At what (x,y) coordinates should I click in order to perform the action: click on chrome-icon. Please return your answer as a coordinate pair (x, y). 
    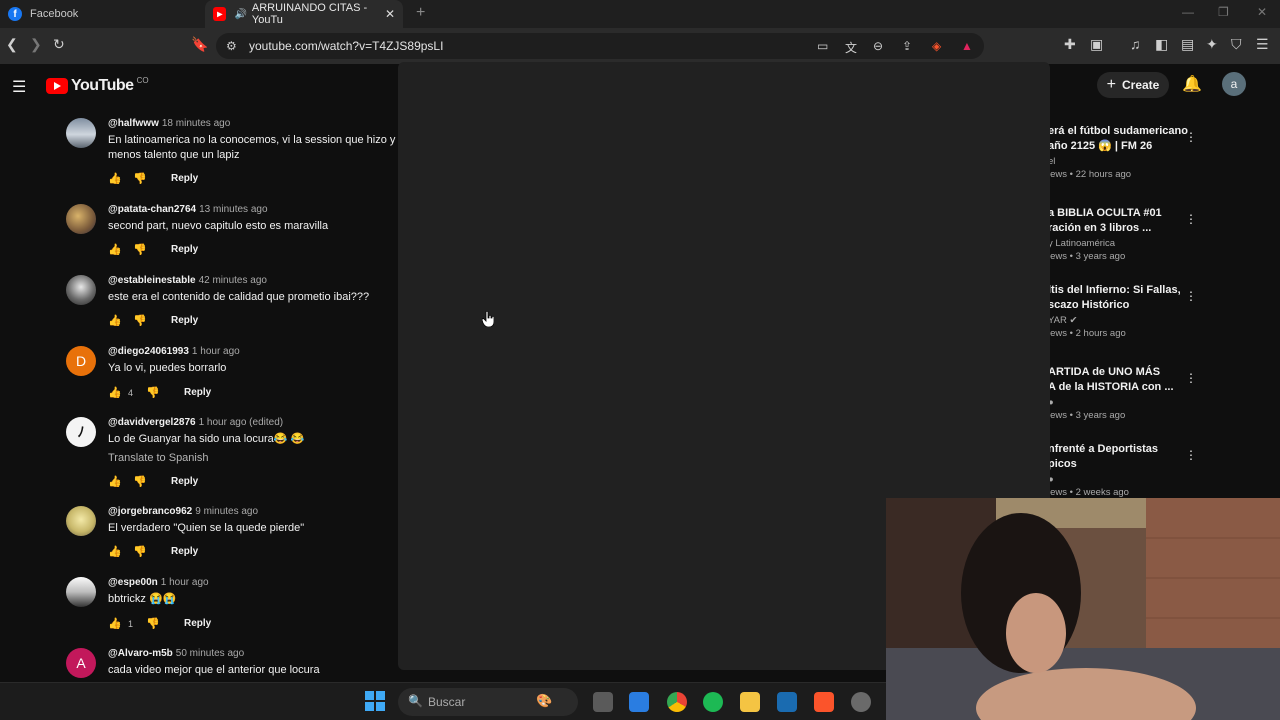
    Looking at the image, I should click on (677, 702).